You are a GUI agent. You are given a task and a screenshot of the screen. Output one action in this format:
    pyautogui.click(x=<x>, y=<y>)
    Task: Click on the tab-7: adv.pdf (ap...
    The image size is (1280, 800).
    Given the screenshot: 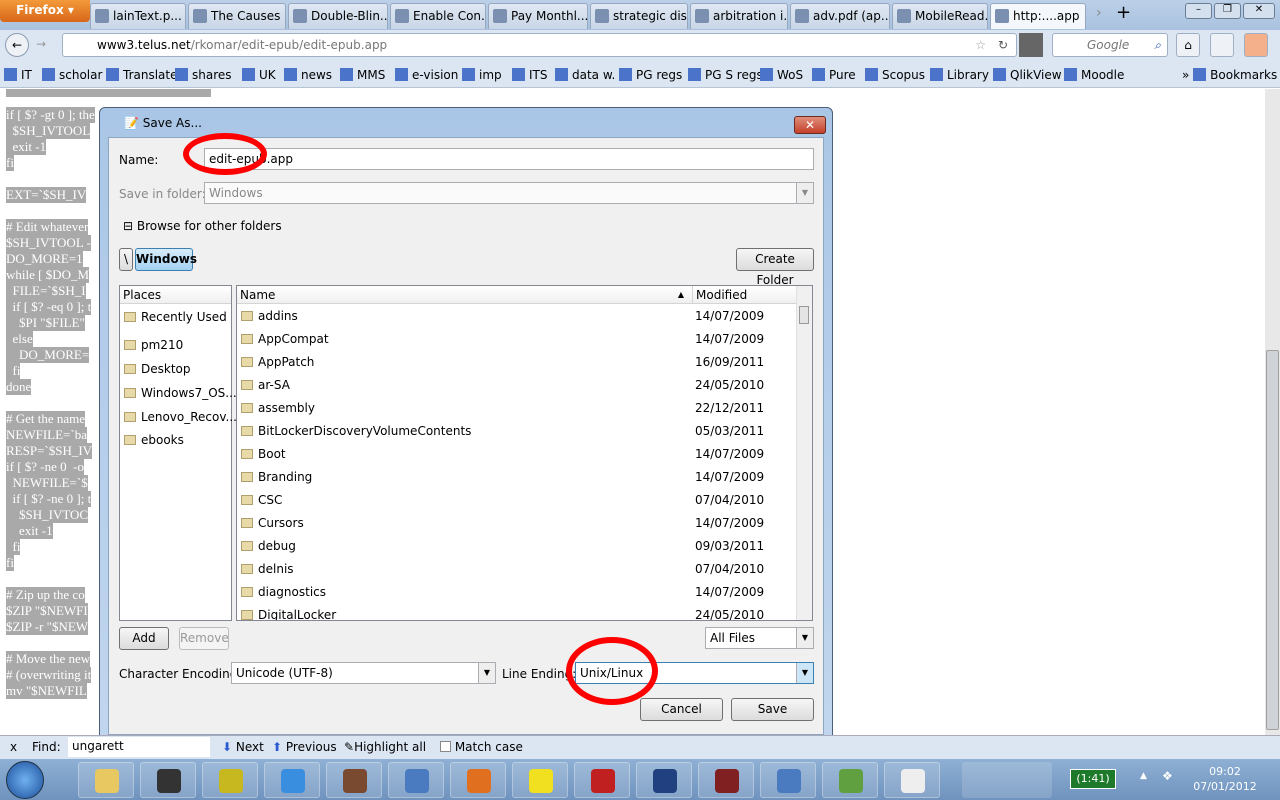 What is the action you would take?
    pyautogui.click(x=840, y=16)
    